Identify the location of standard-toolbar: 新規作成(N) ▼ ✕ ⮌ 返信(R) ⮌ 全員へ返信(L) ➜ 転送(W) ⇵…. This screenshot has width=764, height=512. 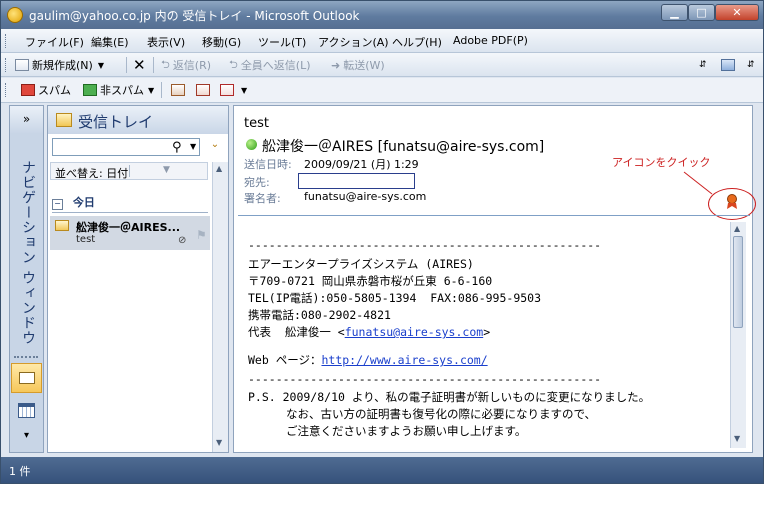
(382, 65).